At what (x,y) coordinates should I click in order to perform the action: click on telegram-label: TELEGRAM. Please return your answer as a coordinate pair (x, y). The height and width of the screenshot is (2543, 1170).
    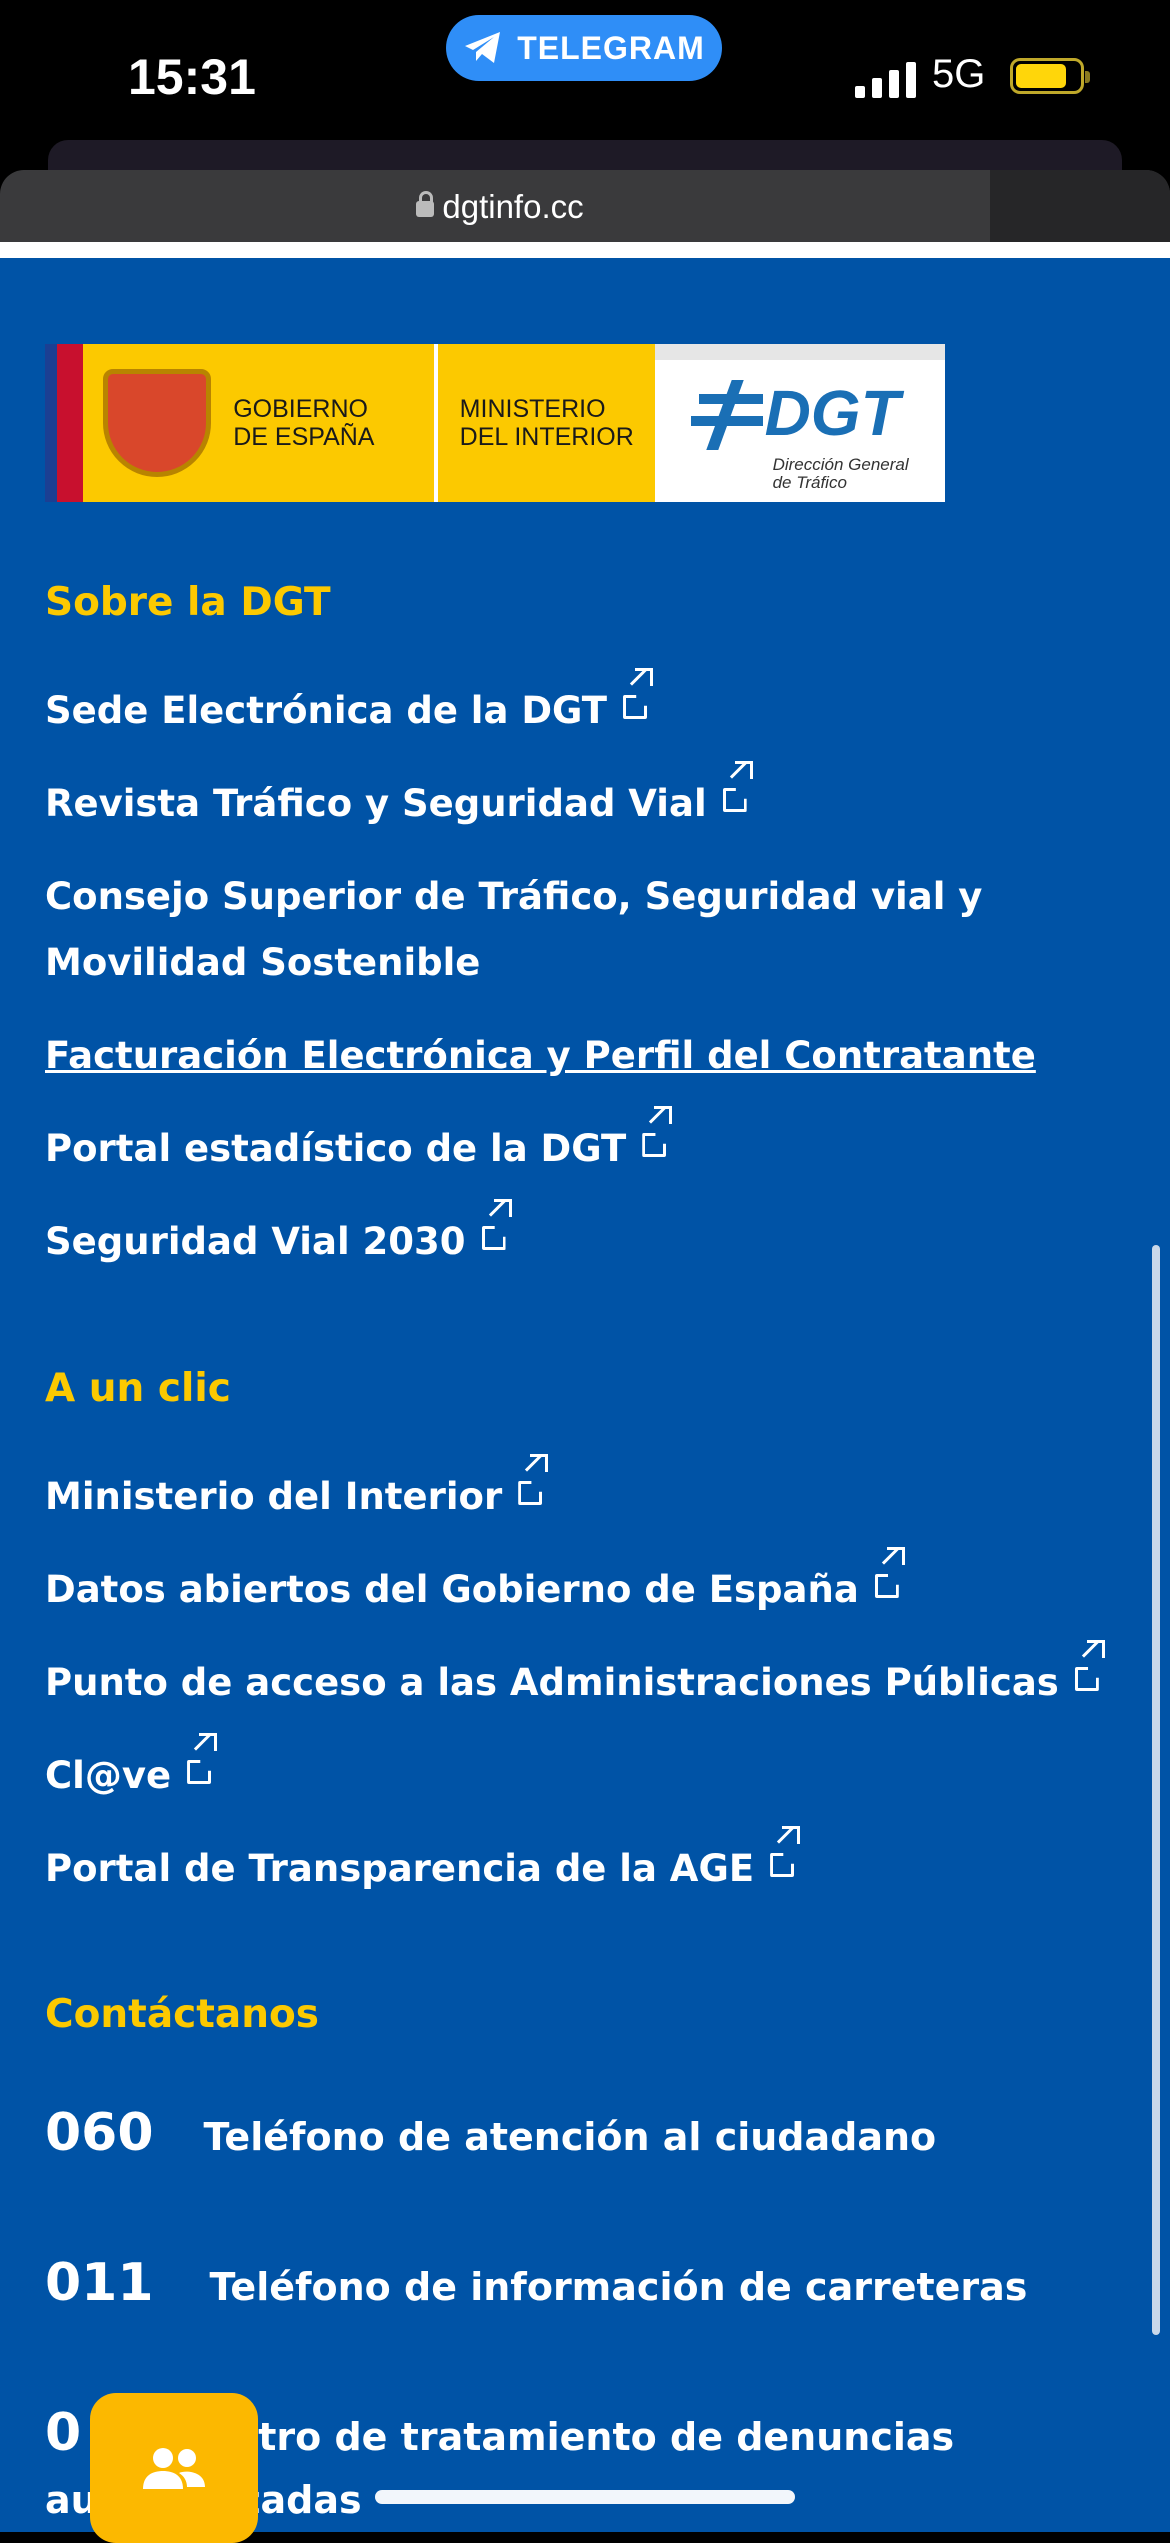
    Looking at the image, I should click on (611, 47).